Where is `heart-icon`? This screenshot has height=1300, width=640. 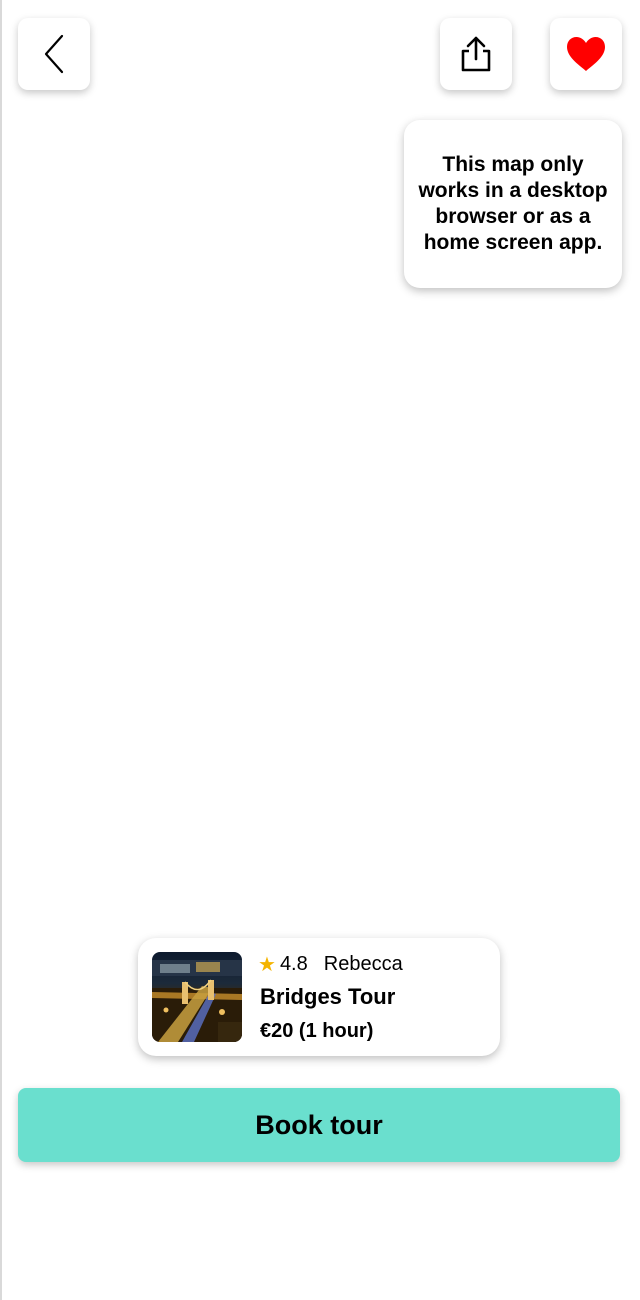 heart-icon is located at coordinates (586, 54).